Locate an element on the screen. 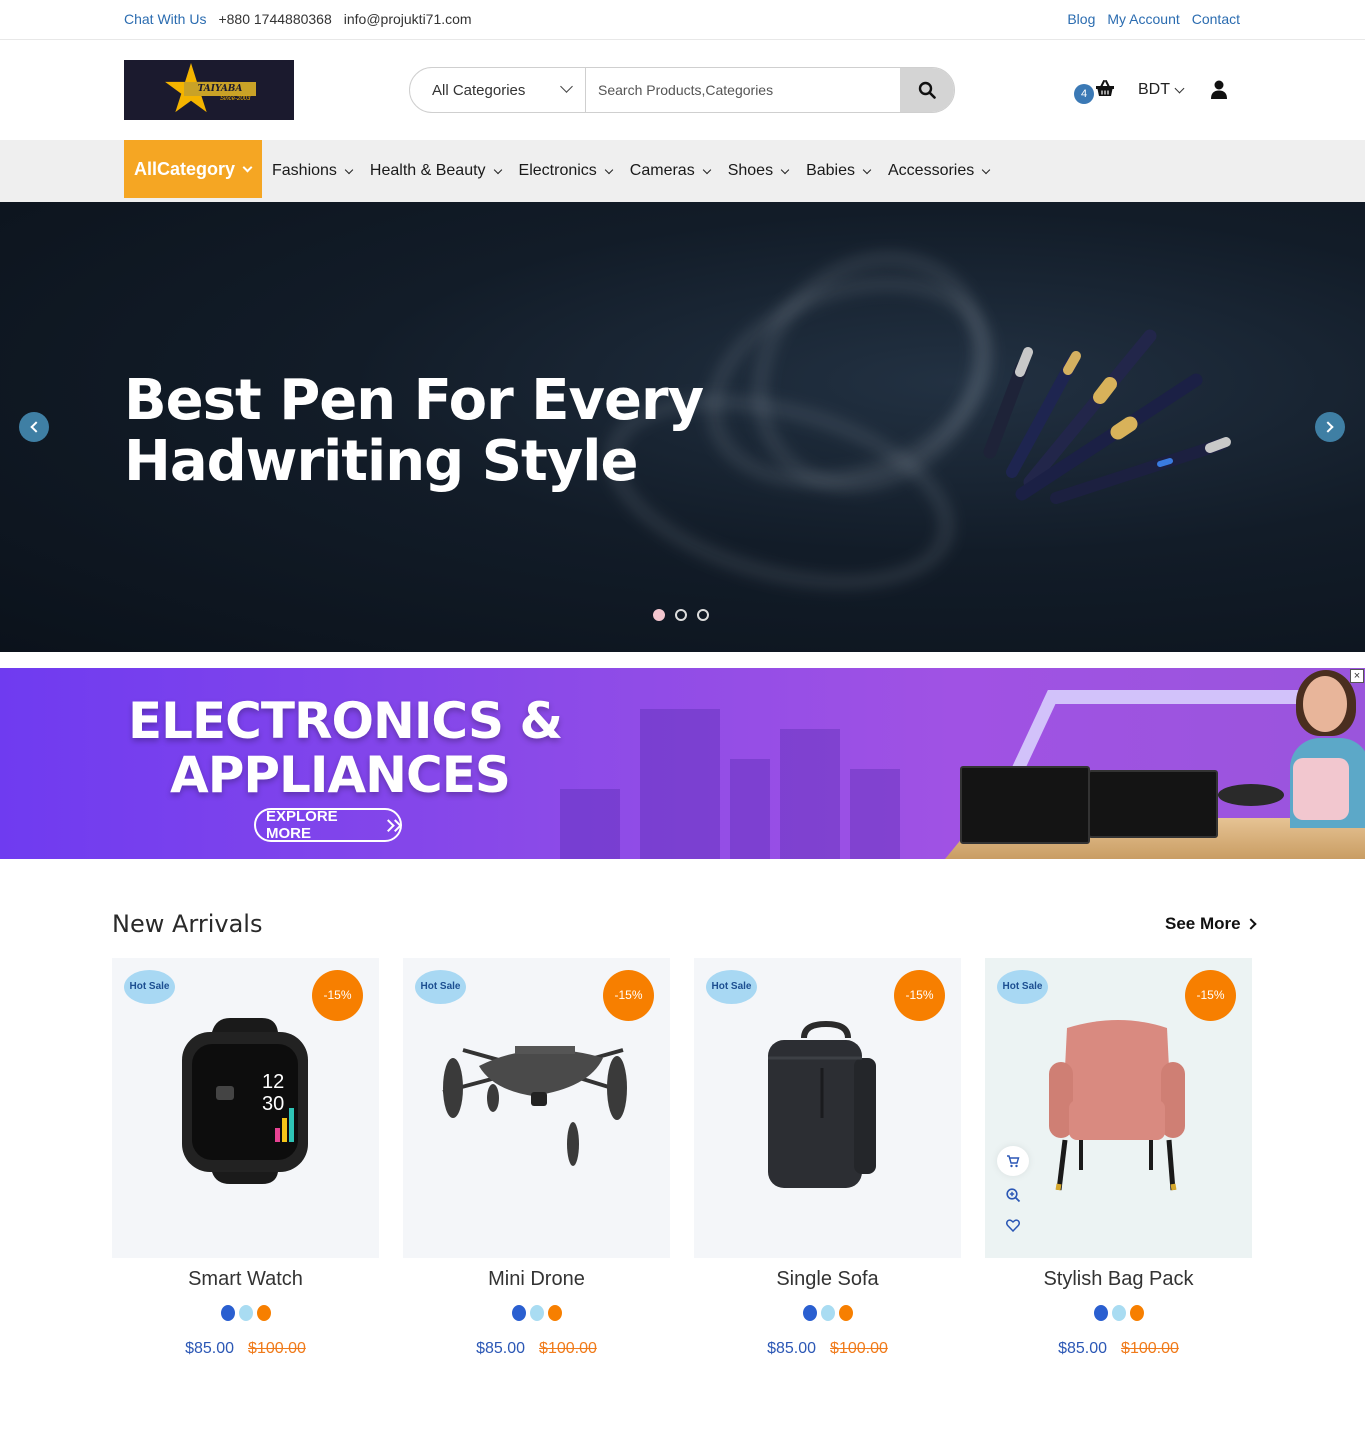 The width and height of the screenshot is (1365, 1429). product-card: Hot Sale -15% Mini Drone $85.00 $100.00 is located at coordinates (536, 1158).